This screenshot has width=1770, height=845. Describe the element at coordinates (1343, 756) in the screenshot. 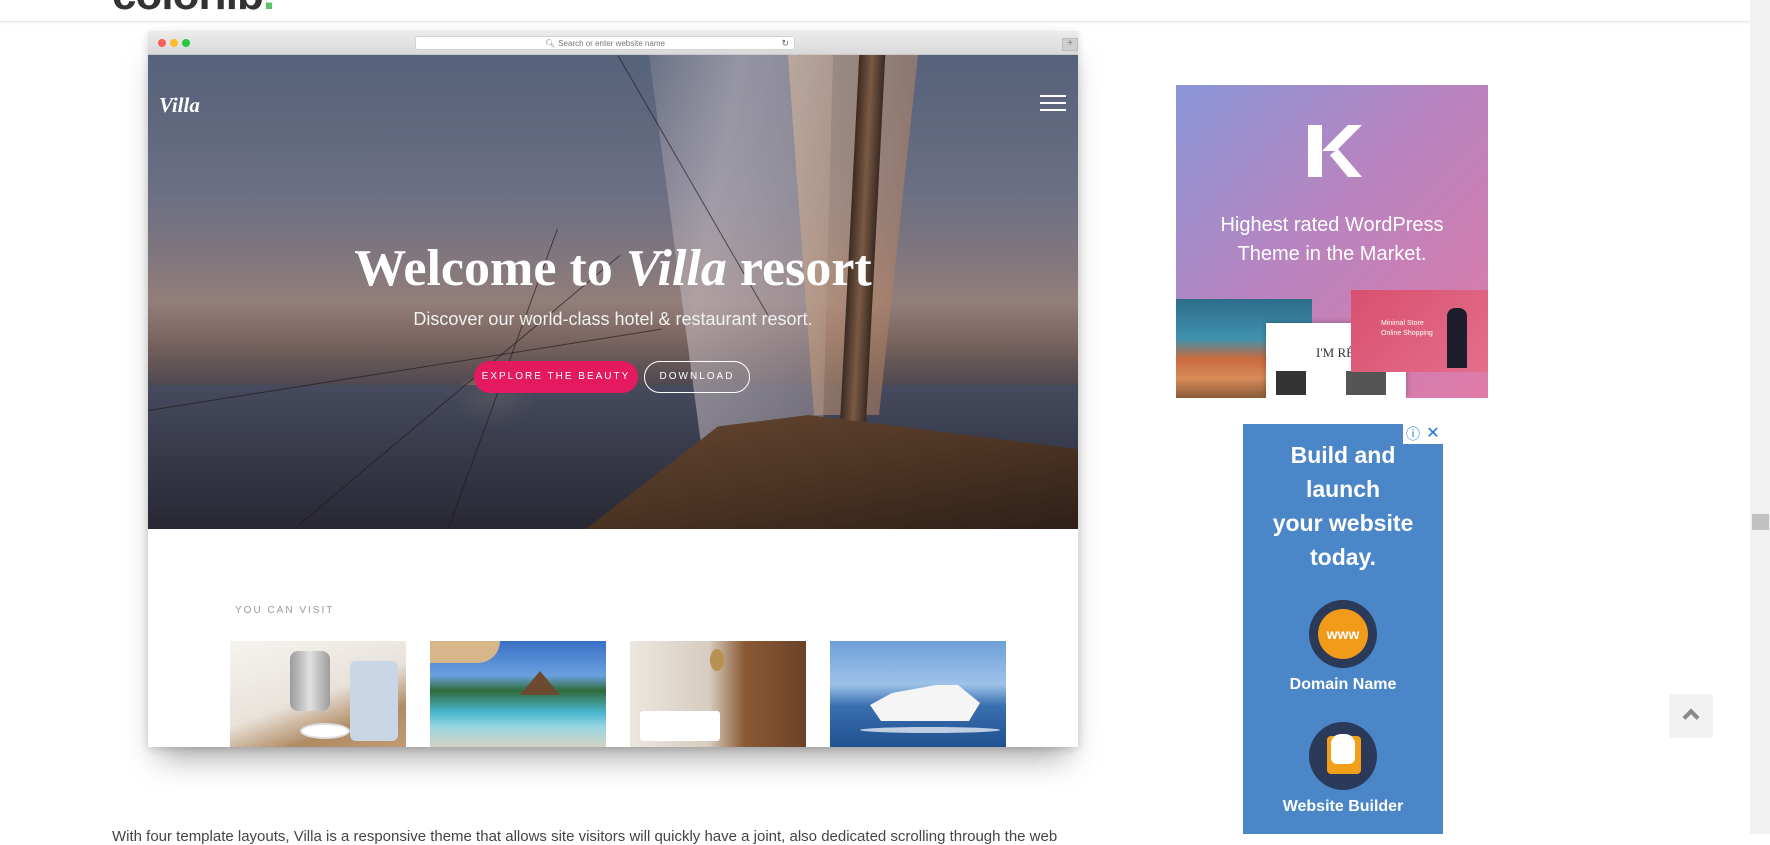

I see `website-builder-icon` at that location.